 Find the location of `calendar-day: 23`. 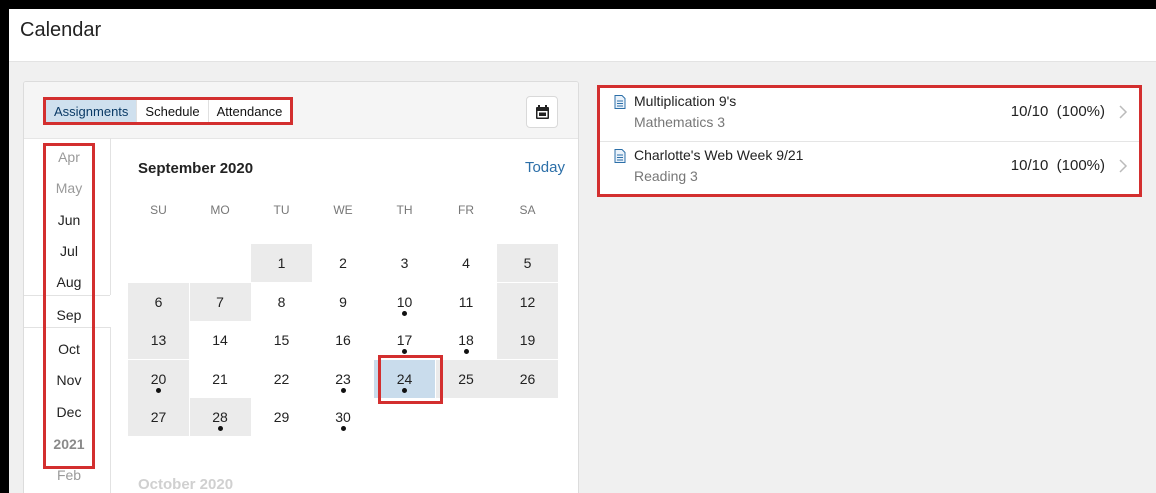

calendar-day: 23 is located at coordinates (343, 379).